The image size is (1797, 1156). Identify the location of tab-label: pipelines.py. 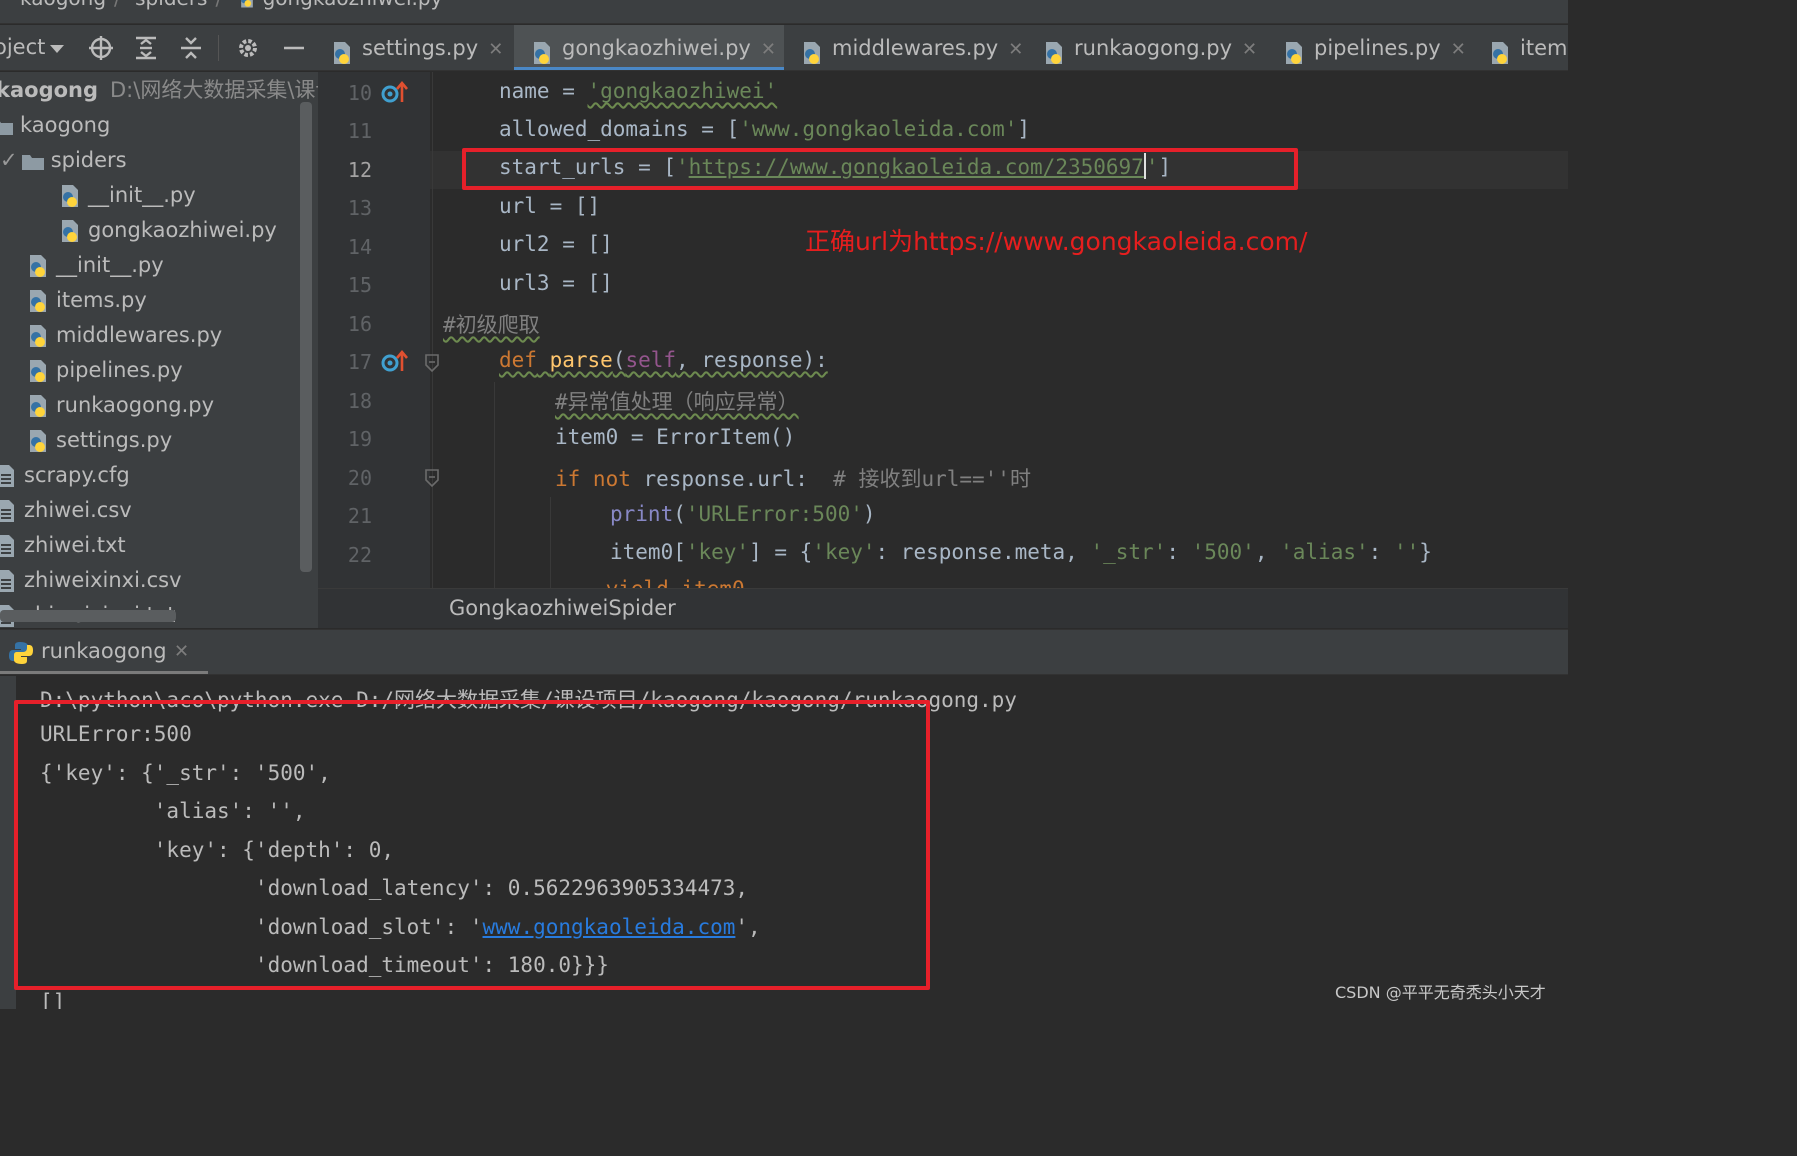
(1377, 48).